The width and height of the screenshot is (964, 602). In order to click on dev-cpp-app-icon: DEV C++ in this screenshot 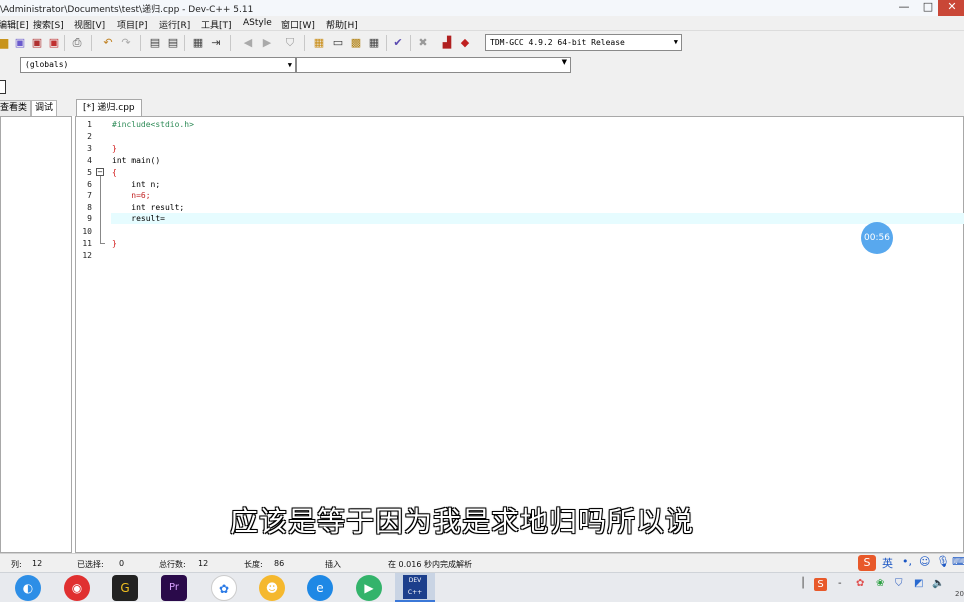, I will do `click(415, 587)`.